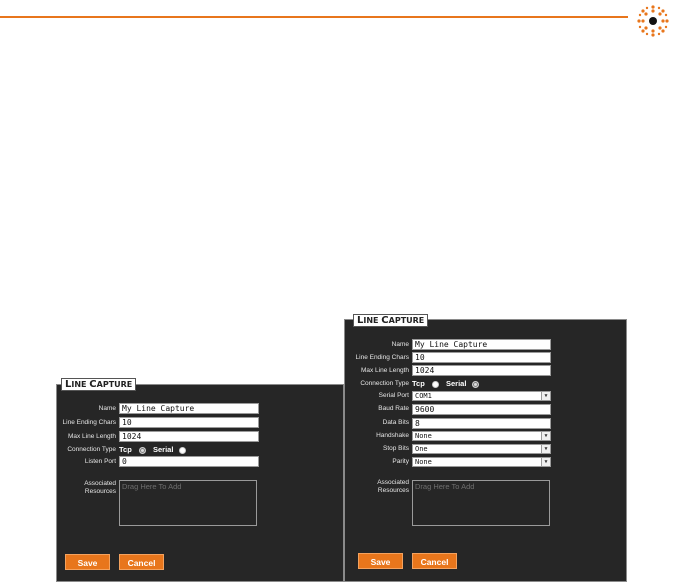 The width and height of the screenshot is (680, 582). I want to click on header-divider, so click(314, 17).